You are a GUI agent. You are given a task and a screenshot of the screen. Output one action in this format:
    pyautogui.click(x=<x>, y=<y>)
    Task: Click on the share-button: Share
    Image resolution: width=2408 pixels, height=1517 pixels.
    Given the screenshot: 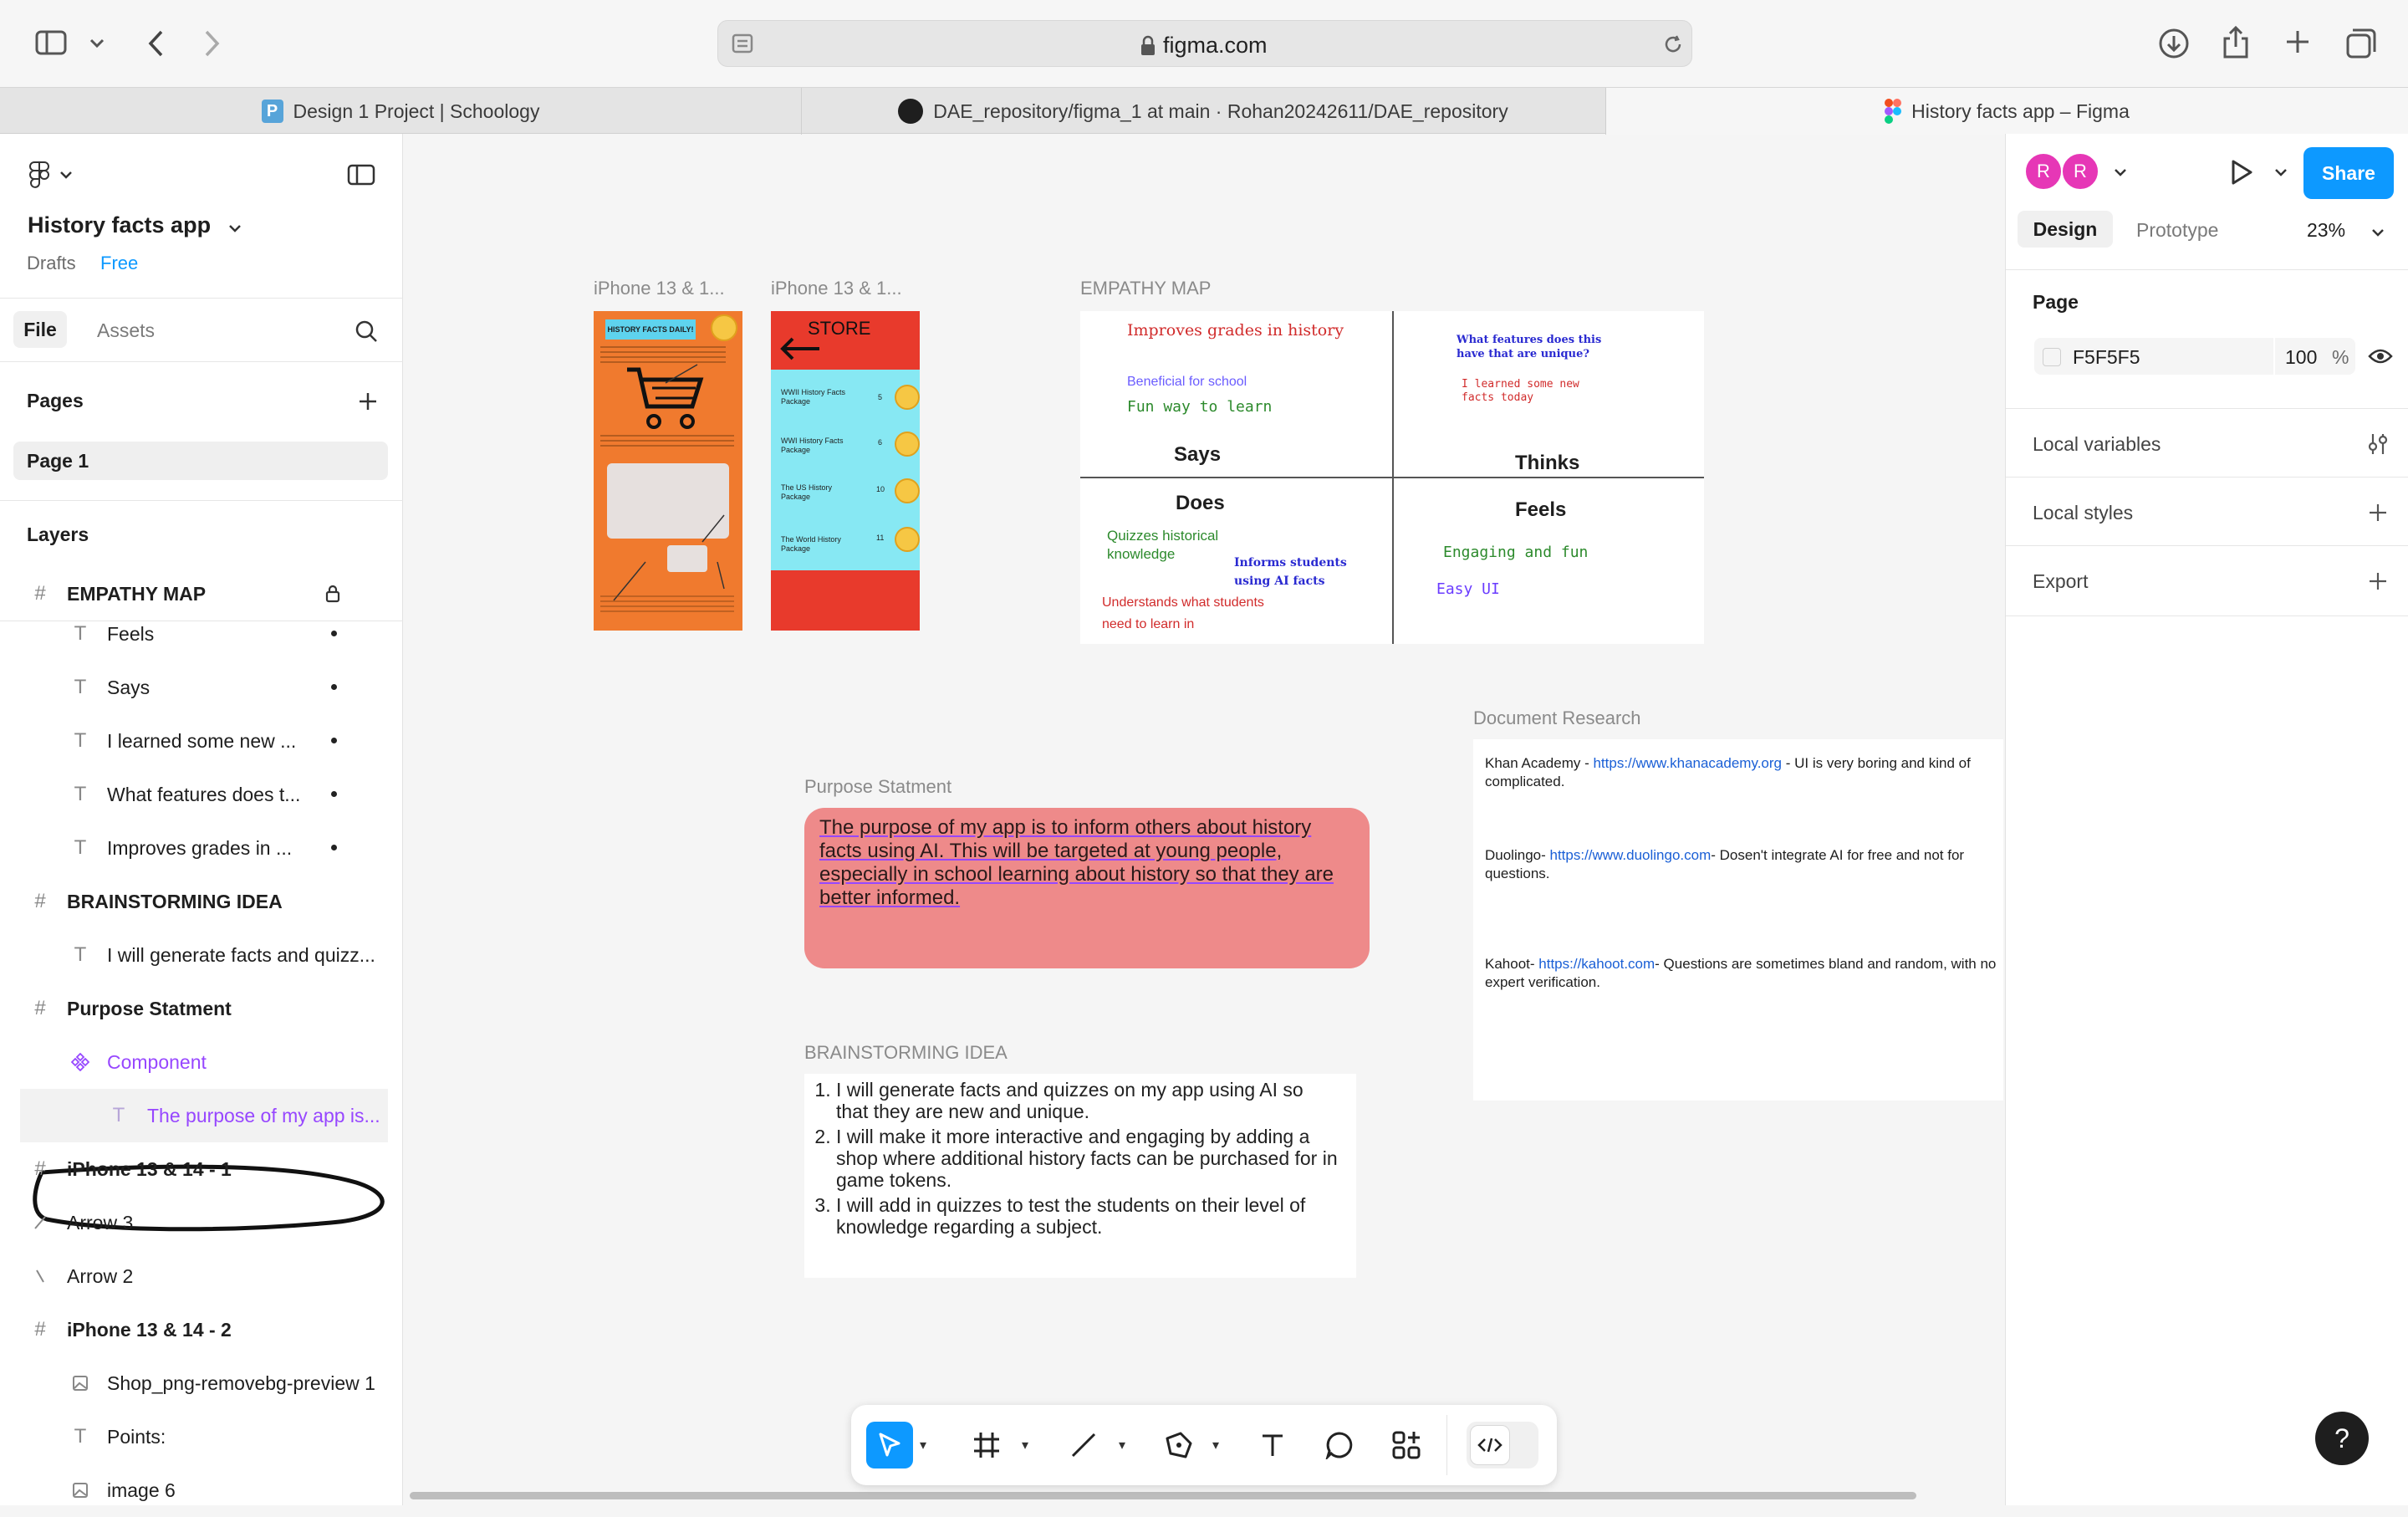 What is the action you would take?
    pyautogui.click(x=2349, y=173)
    